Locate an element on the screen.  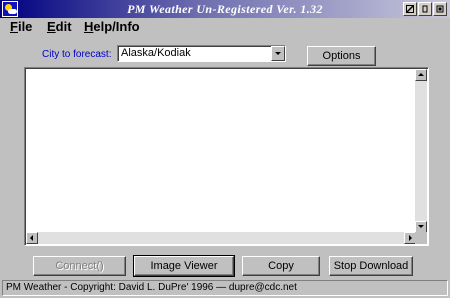
chevron-down-icon is located at coordinates (278, 53).